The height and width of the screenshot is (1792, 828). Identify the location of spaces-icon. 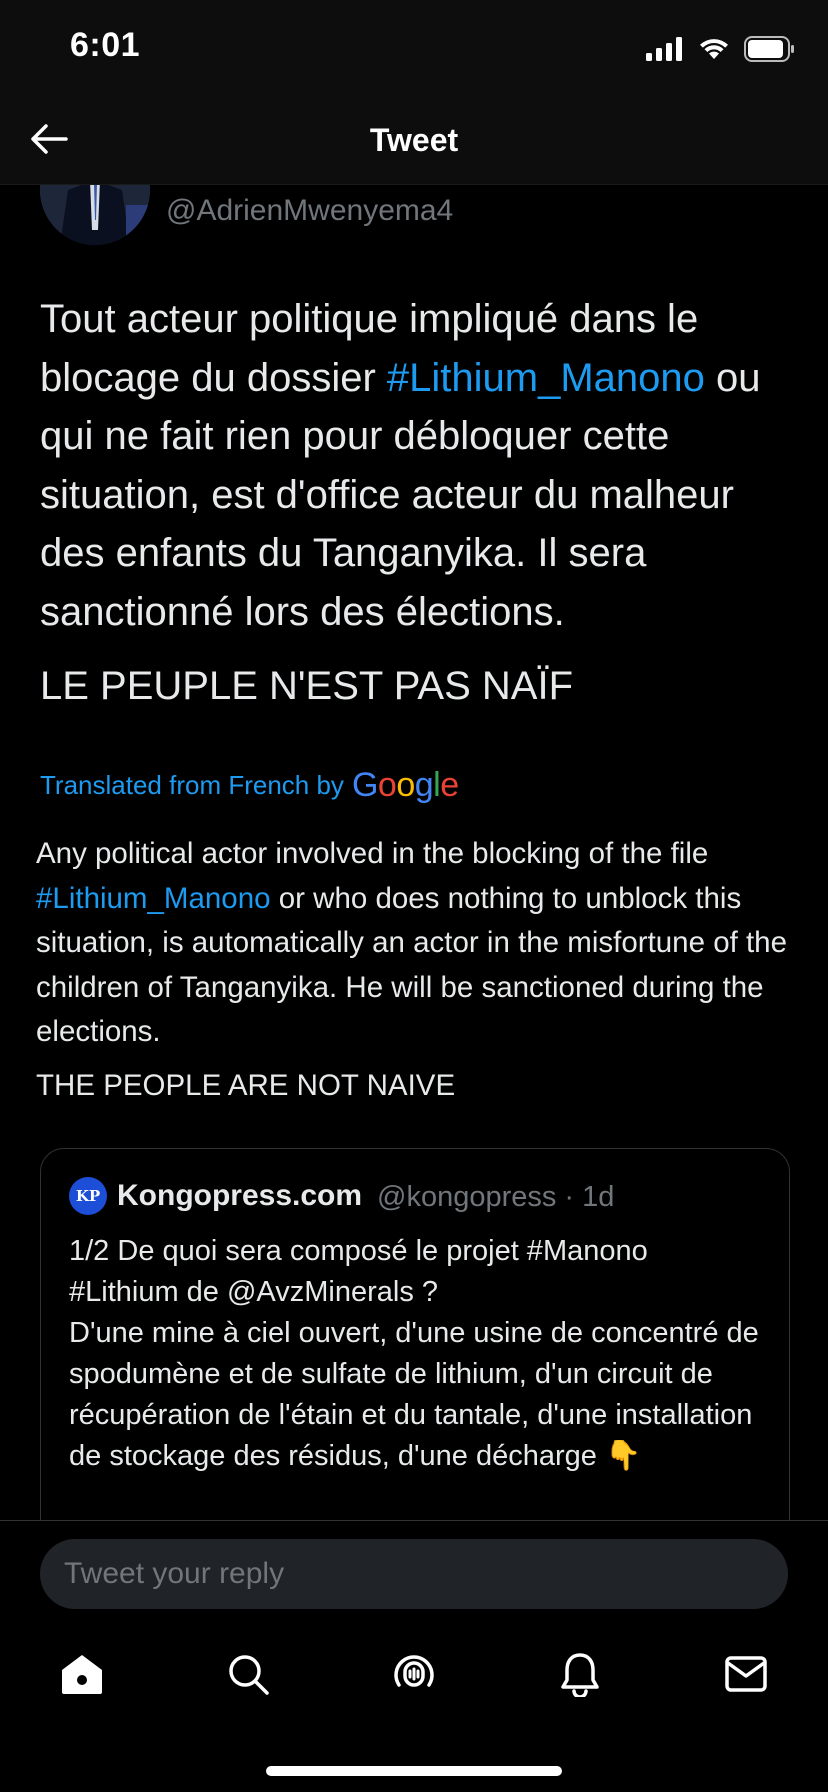
(414, 1676).